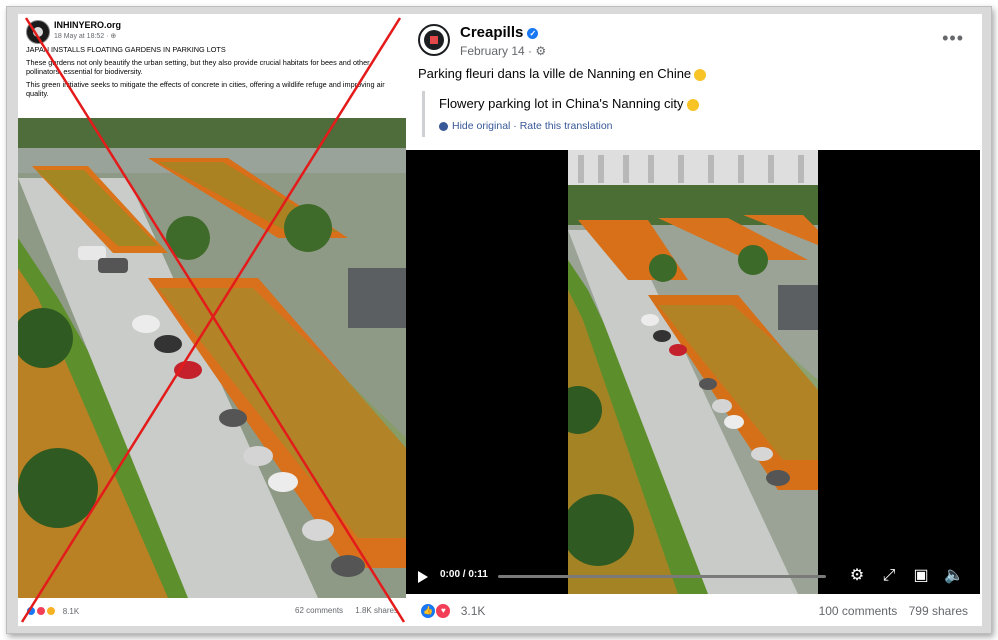  Describe the element at coordinates (41, 611) in the screenshot. I see `love-icon` at that location.